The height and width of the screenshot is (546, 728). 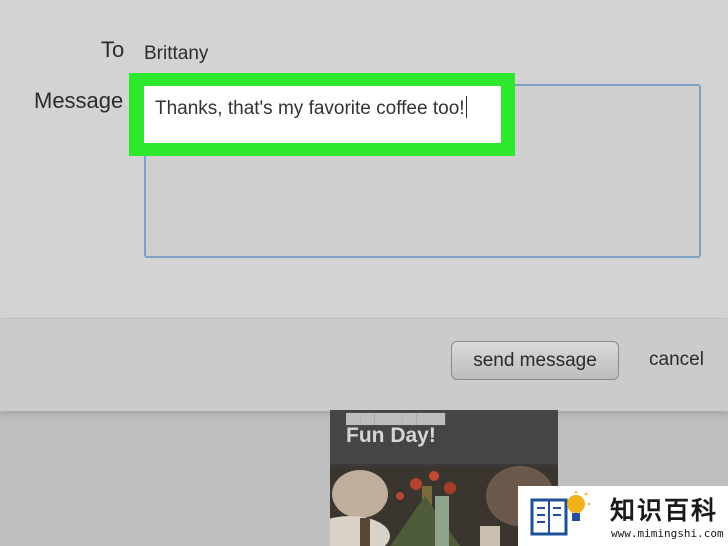 I want to click on recipient-name: Brittany, so click(x=176, y=53).